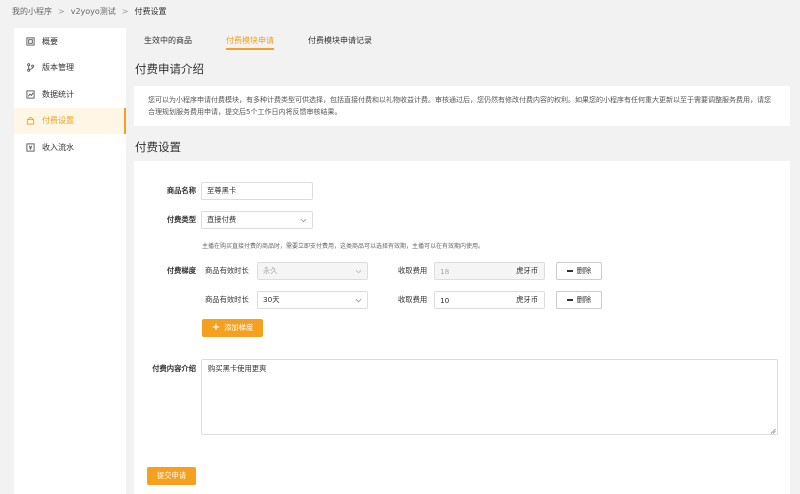 This screenshot has width=800, height=494. Describe the element at coordinates (270, 270) in the screenshot. I see `tier-validity-value: 永久` at that location.